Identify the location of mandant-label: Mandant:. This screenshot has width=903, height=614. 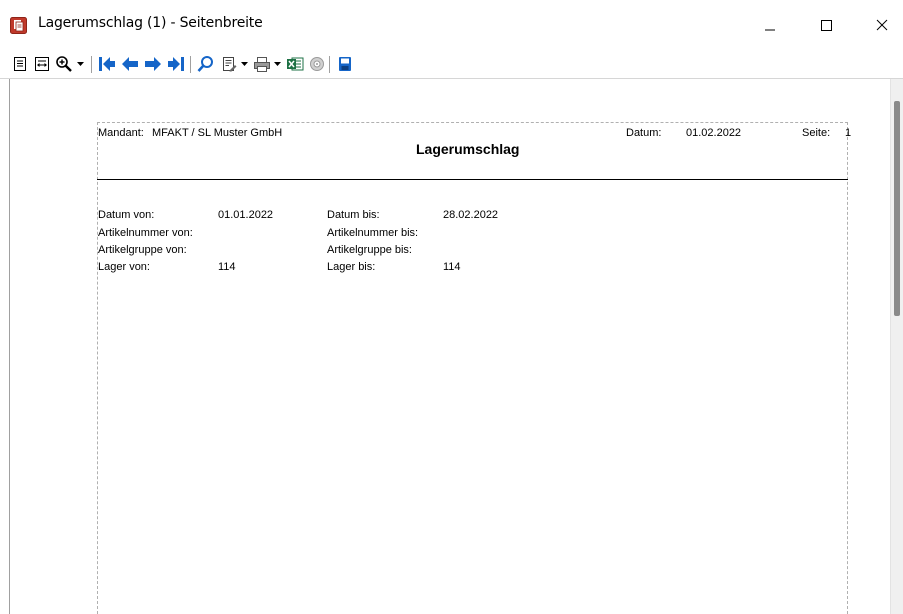
(121, 133).